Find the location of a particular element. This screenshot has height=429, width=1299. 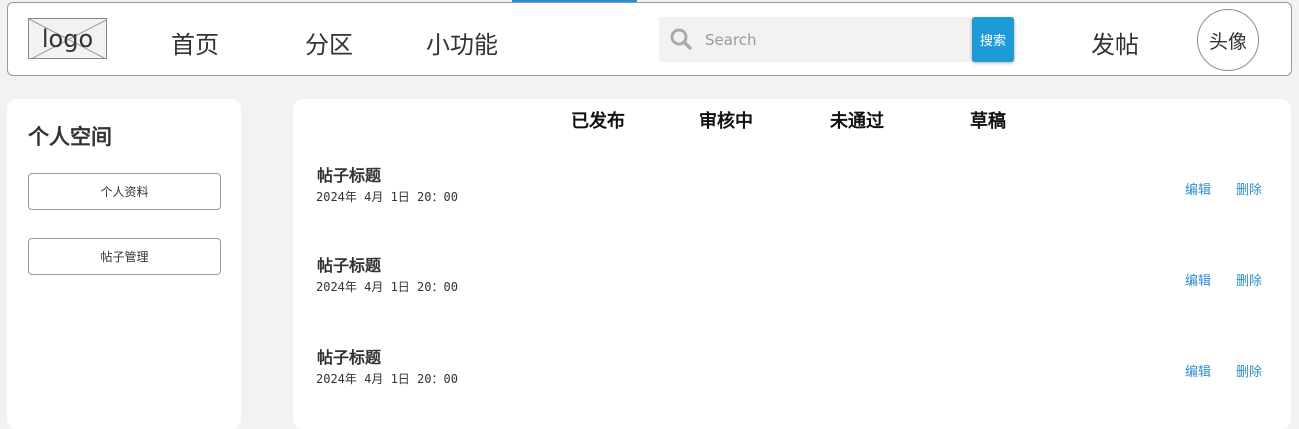

nav-item-tools: 小功能 is located at coordinates (462, 42).